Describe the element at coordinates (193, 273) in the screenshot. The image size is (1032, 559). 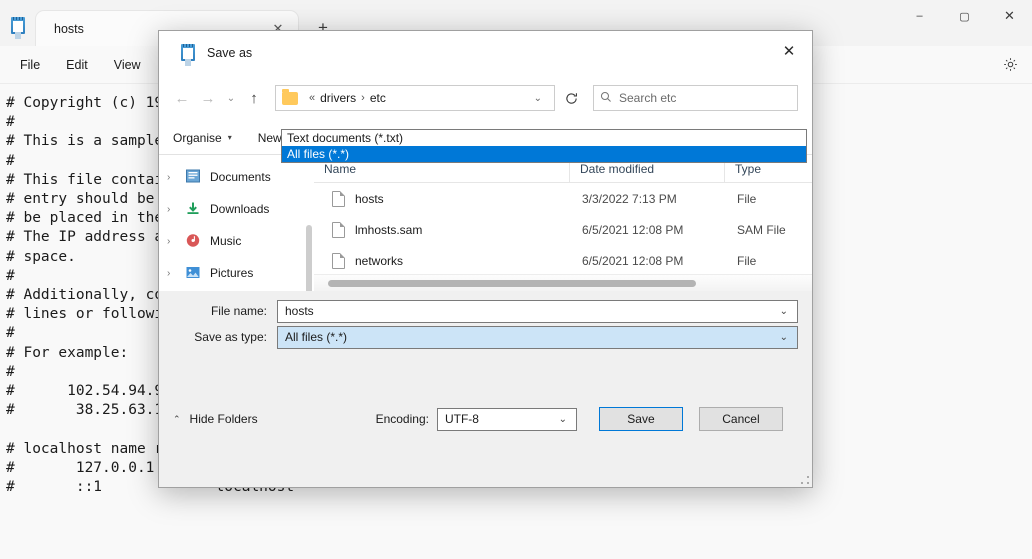
I see `pictures-icon` at that location.